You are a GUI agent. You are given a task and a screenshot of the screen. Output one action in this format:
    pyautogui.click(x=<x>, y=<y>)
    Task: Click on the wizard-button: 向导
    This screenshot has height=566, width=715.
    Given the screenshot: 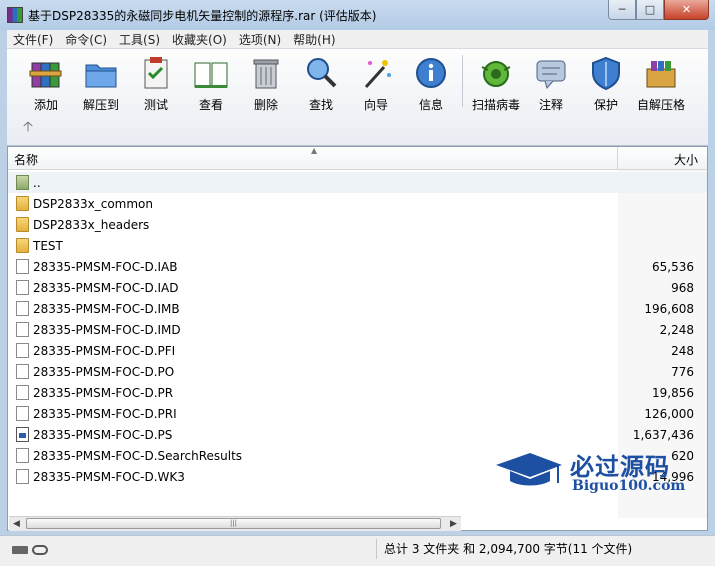 What is the action you would take?
    pyautogui.click(x=376, y=82)
    